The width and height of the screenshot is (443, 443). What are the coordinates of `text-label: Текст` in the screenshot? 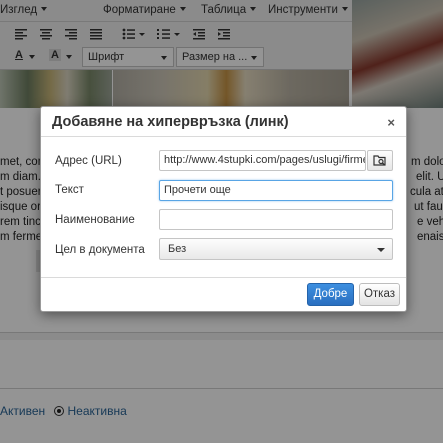 It's located at (69, 190).